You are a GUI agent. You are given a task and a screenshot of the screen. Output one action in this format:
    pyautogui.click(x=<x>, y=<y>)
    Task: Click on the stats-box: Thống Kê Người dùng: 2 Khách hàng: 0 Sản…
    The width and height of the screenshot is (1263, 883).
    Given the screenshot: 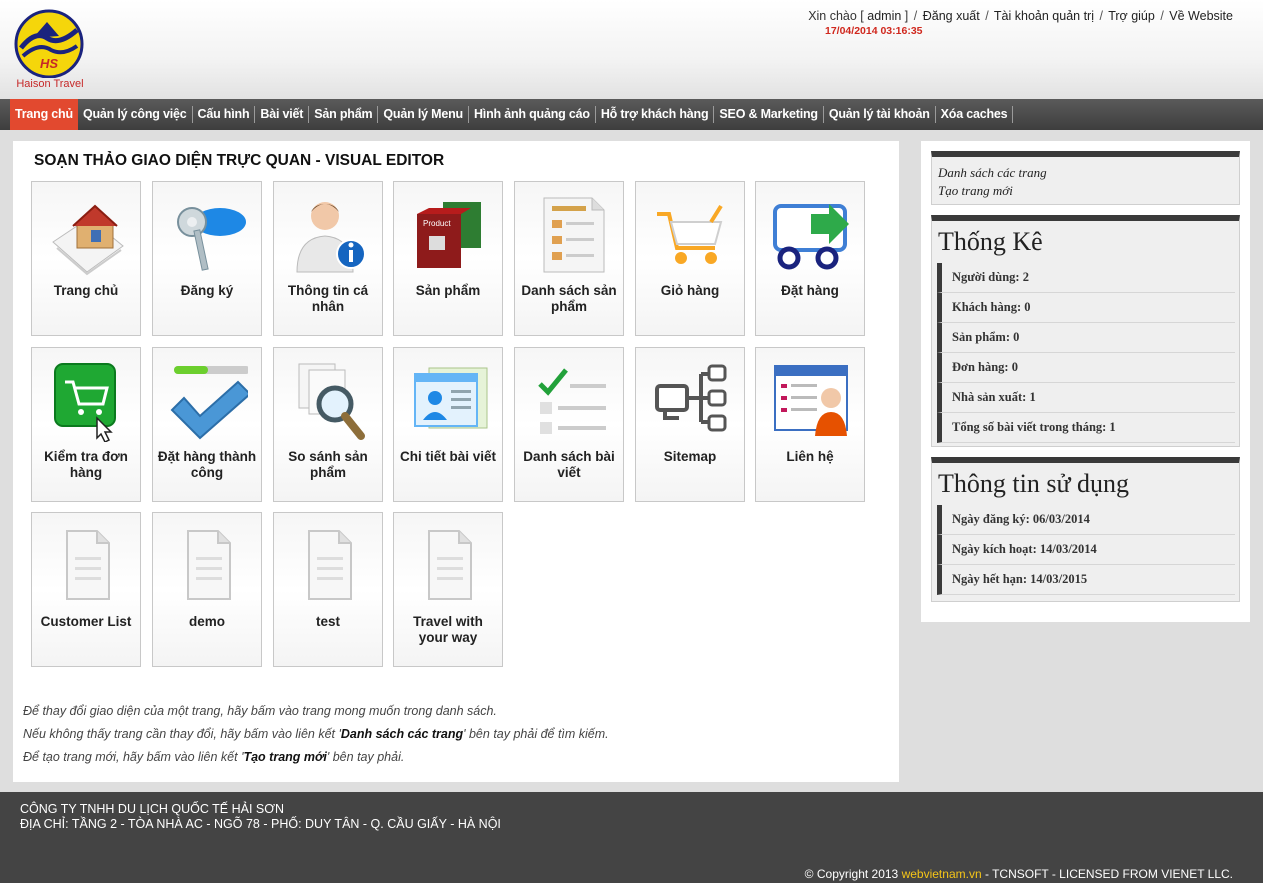 What is the action you would take?
    pyautogui.click(x=1085, y=331)
    